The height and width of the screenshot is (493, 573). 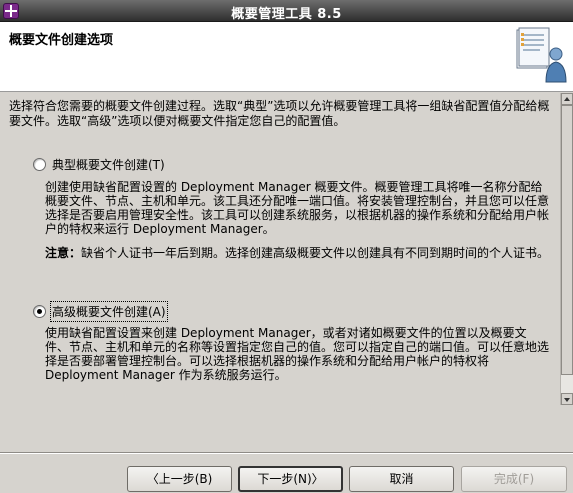 I want to click on scrollbar-thumb, so click(x=567, y=240).